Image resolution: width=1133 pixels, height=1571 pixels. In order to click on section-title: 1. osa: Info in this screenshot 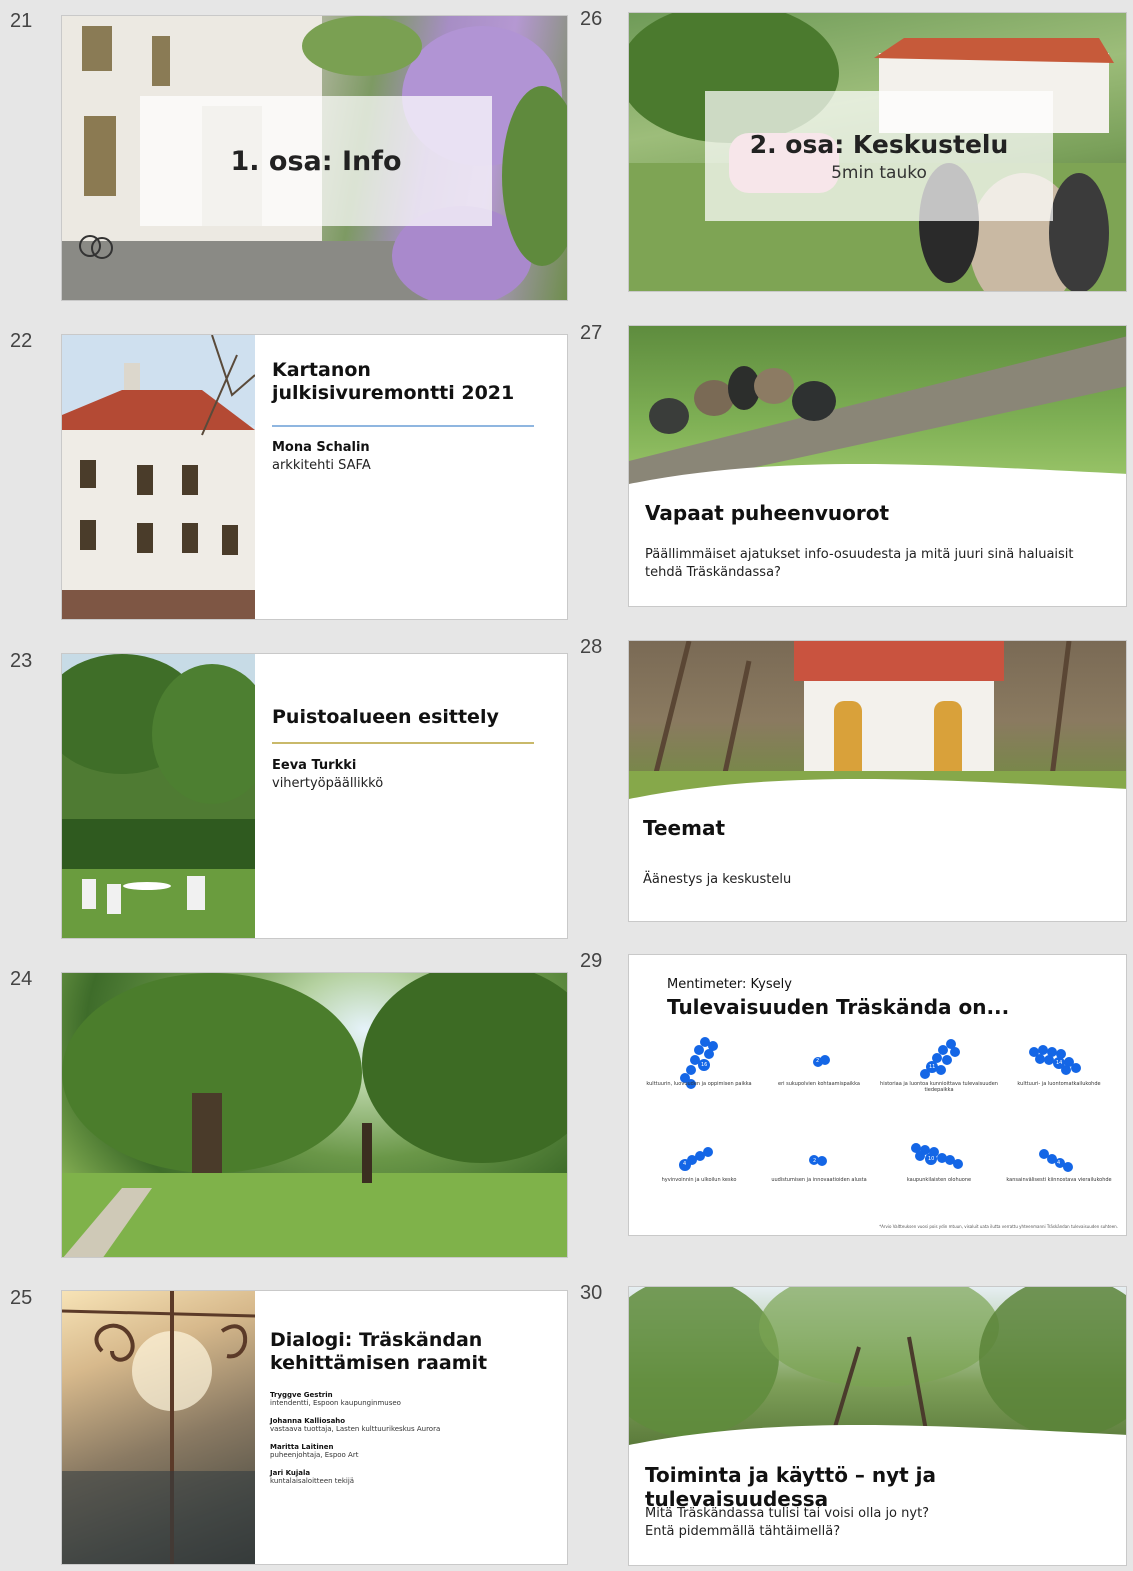, I will do `click(316, 161)`.